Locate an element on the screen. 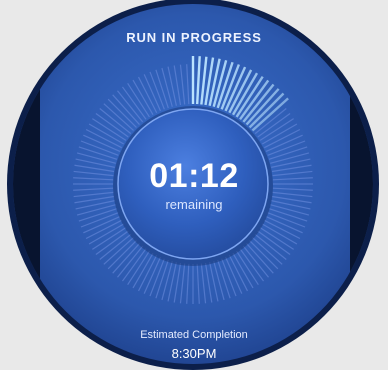 This screenshot has width=388, height=370. run-status-title: RUN IN PROGRESS is located at coordinates (194, 37).